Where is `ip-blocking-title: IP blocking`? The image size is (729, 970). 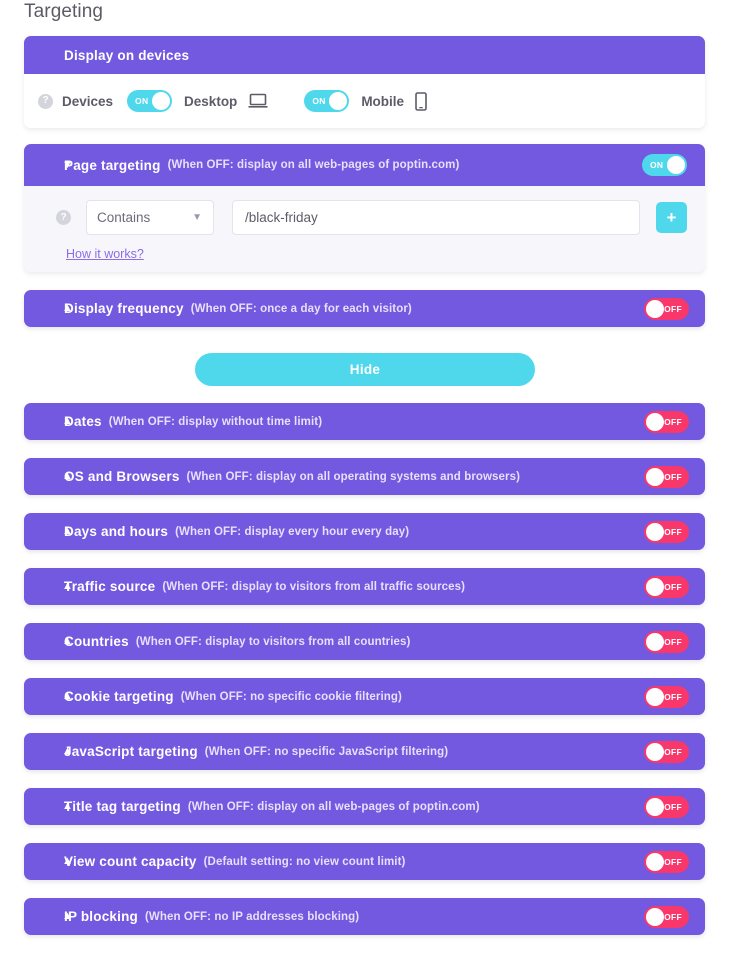 ip-blocking-title: IP blocking is located at coordinates (101, 916).